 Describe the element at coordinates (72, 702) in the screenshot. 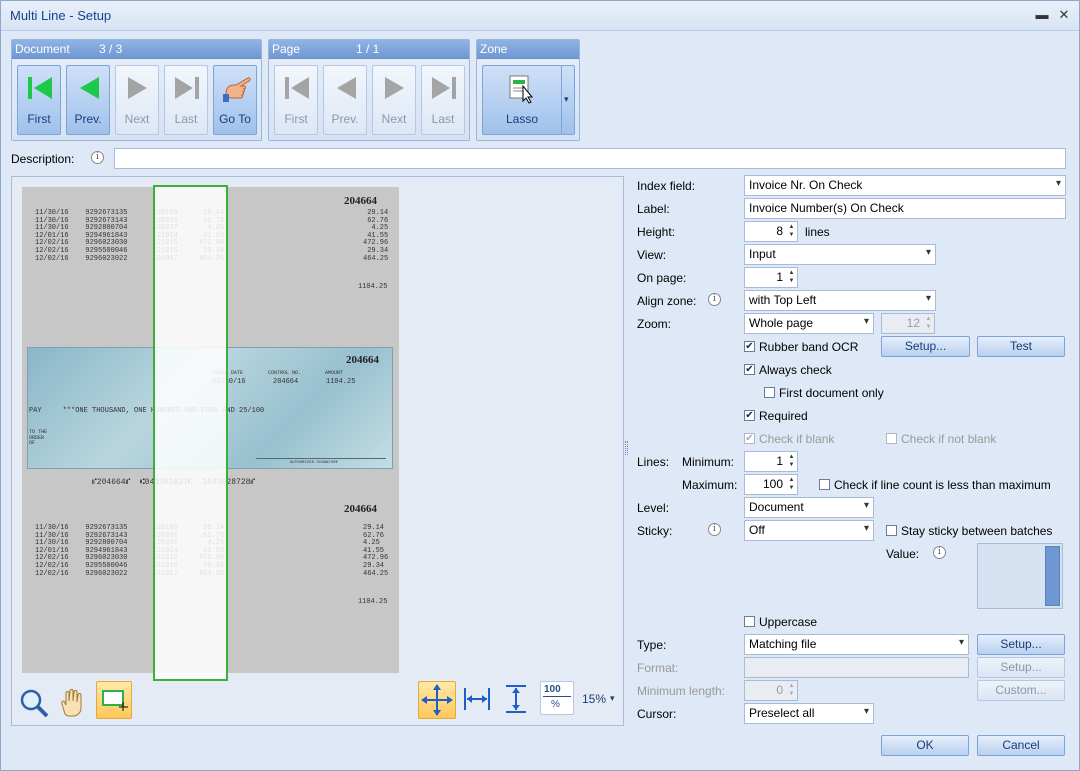

I see `pan-hand-button` at that location.